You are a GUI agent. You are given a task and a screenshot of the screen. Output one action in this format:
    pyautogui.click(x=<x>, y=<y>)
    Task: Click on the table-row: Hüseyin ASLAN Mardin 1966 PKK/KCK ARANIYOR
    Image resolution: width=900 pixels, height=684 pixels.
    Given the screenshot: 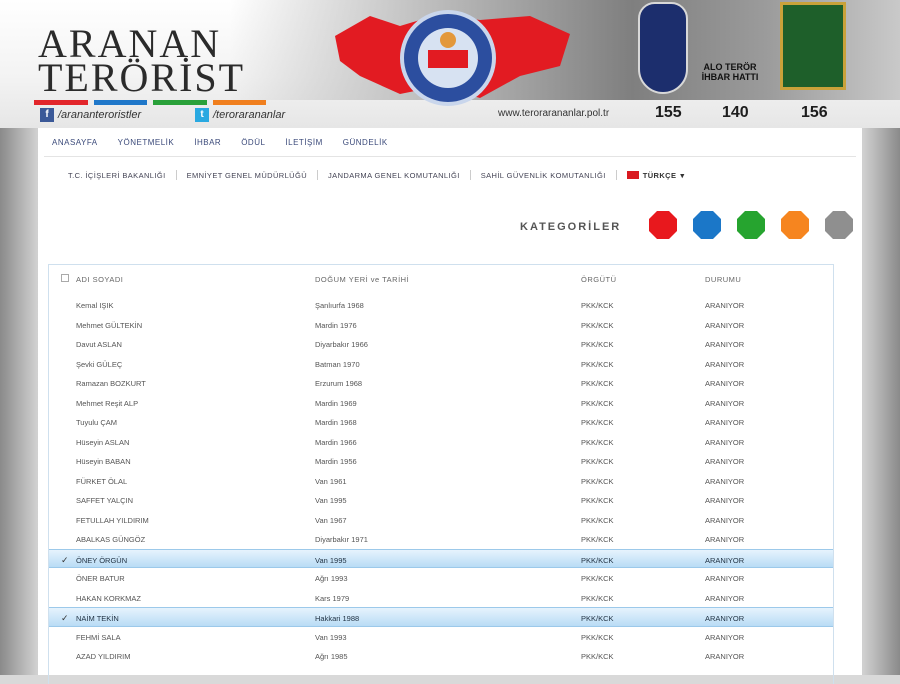 What is the action you would take?
    pyautogui.click(x=441, y=442)
    